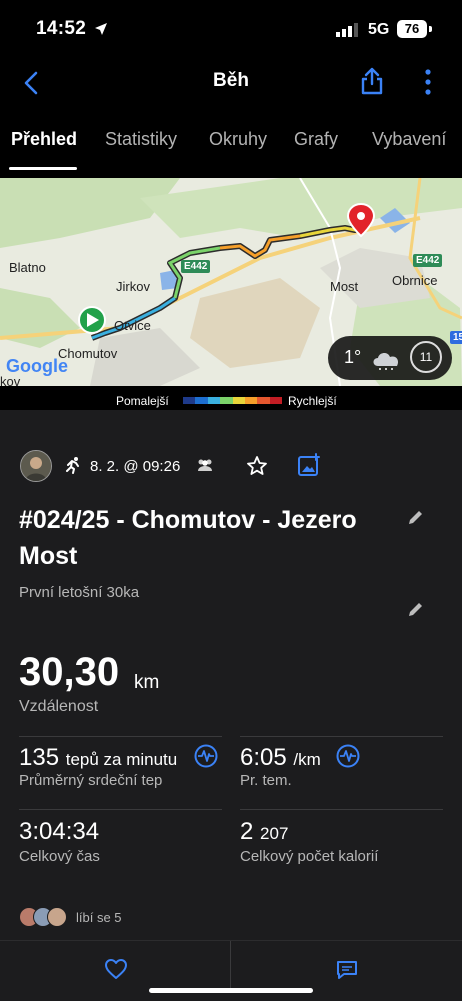 The image size is (462, 1001). What do you see at coordinates (348, 758) in the screenshot?
I see `pace-graph-icon` at bounding box center [348, 758].